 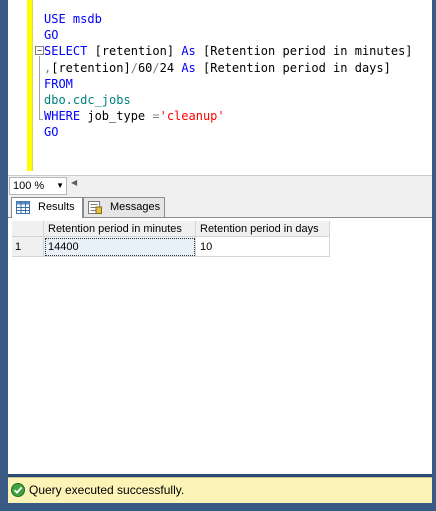 What do you see at coordinates (228, 19) in the screenshot?
I see `code-line: USE msdb` at bounding box center [228, 19].